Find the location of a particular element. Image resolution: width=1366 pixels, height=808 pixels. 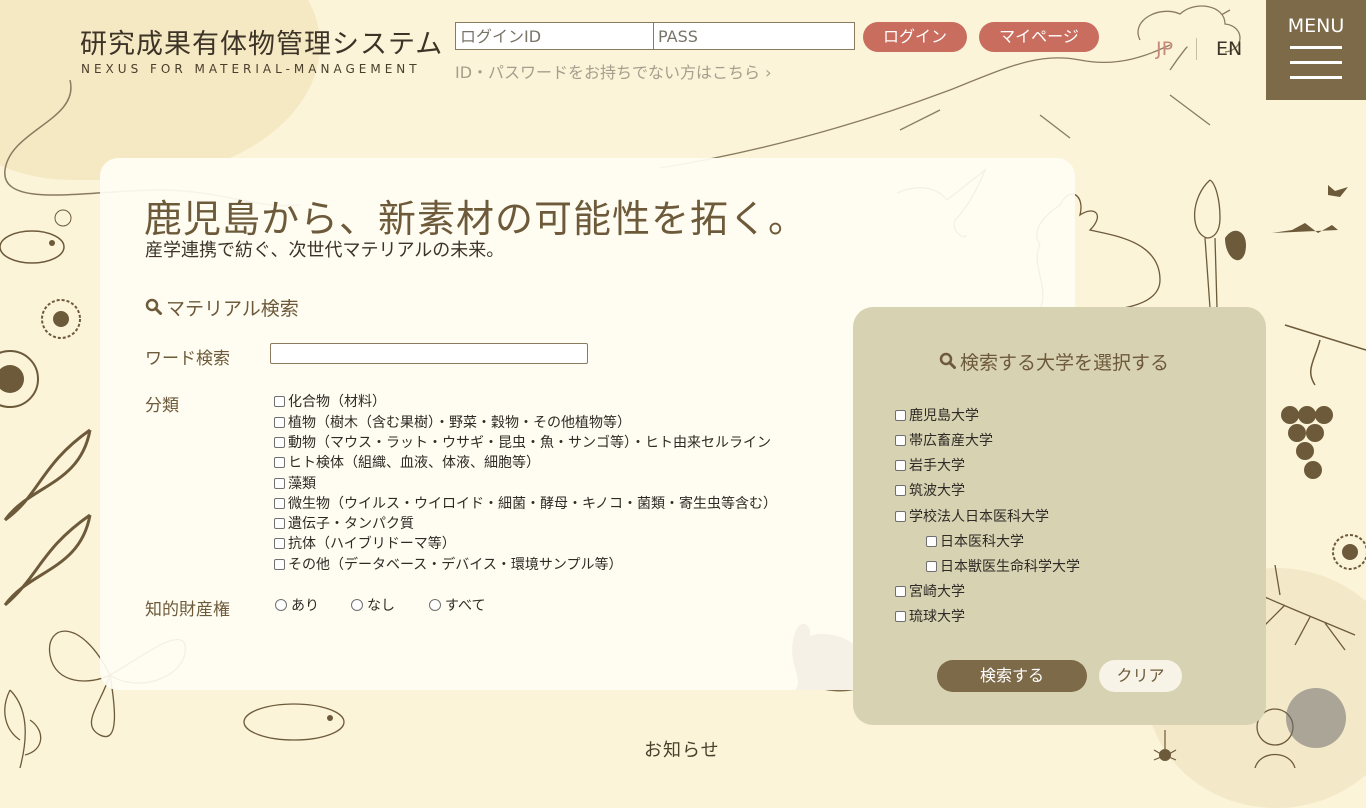

category-option-label: 抗体（ハイブリドーマ等） is located at coordinates (372, 544).